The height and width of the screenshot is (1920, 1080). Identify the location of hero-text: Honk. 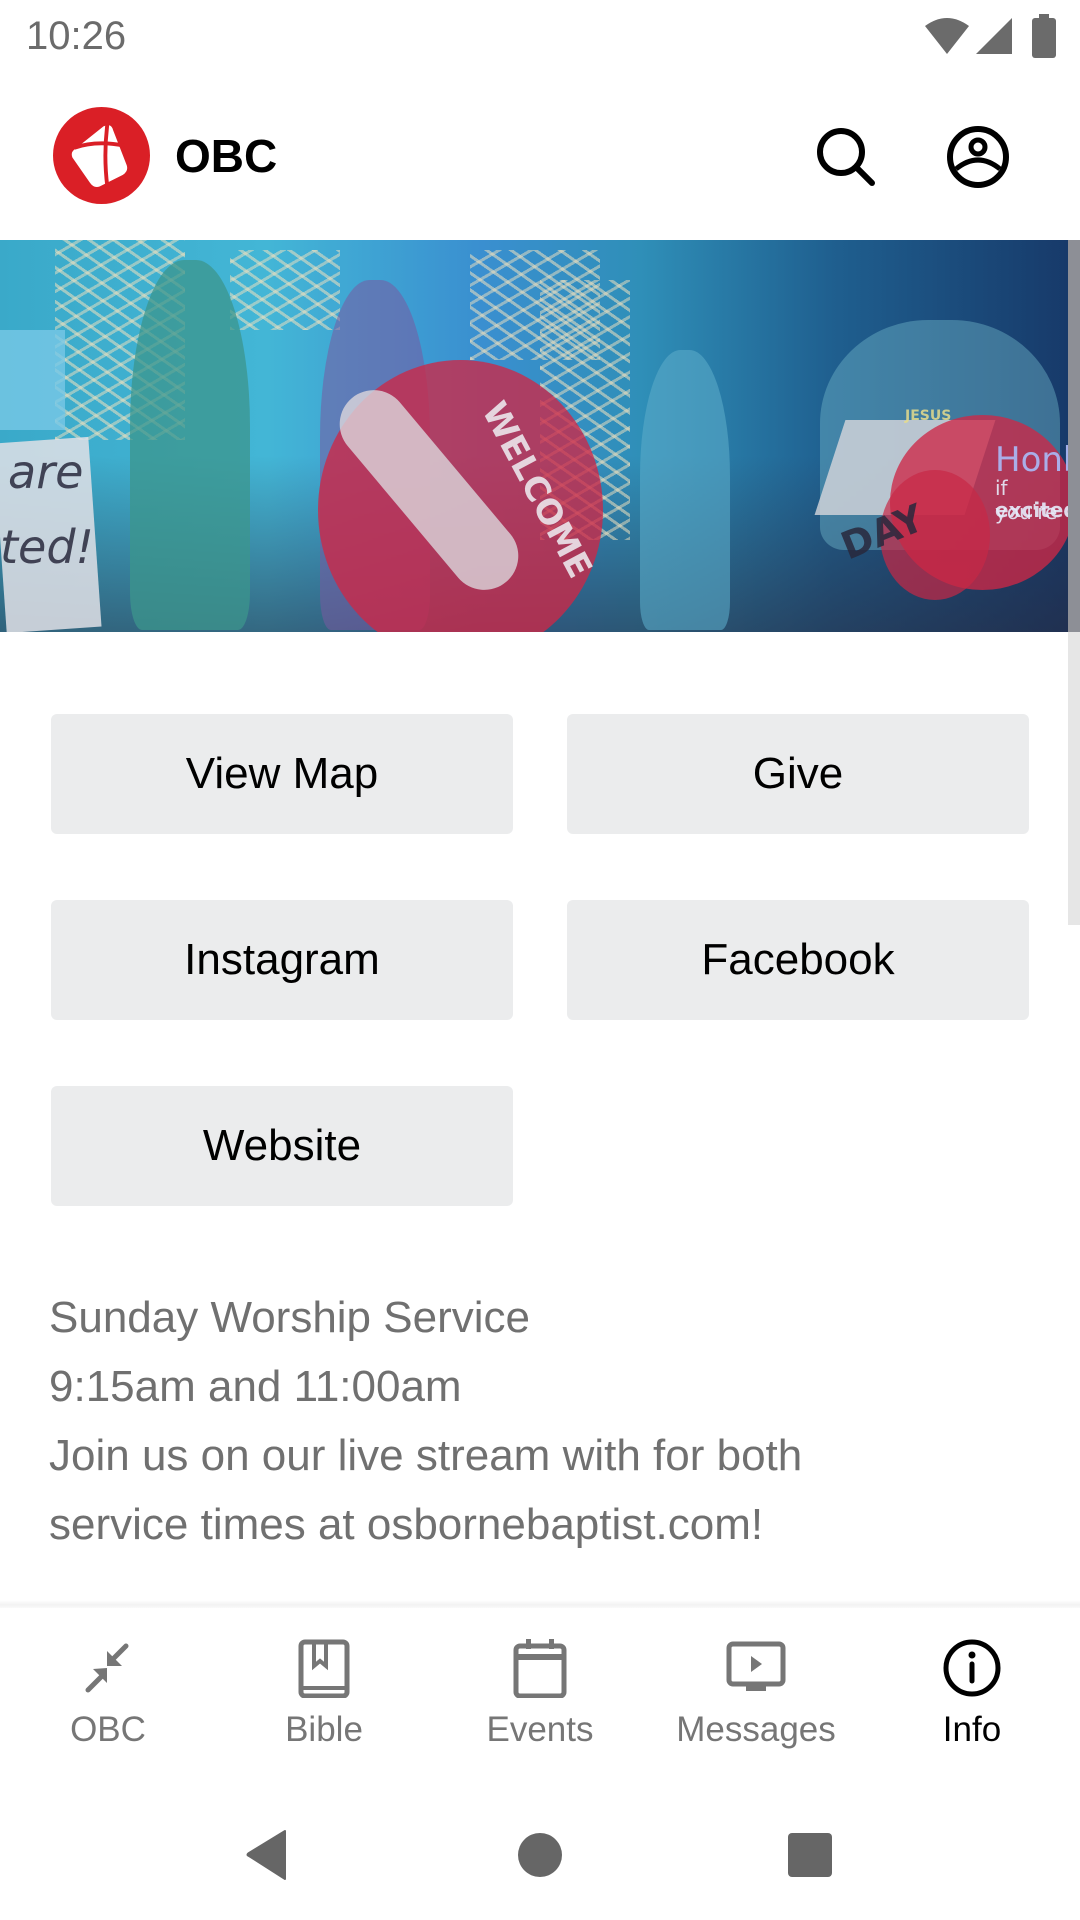
(1031, 460).